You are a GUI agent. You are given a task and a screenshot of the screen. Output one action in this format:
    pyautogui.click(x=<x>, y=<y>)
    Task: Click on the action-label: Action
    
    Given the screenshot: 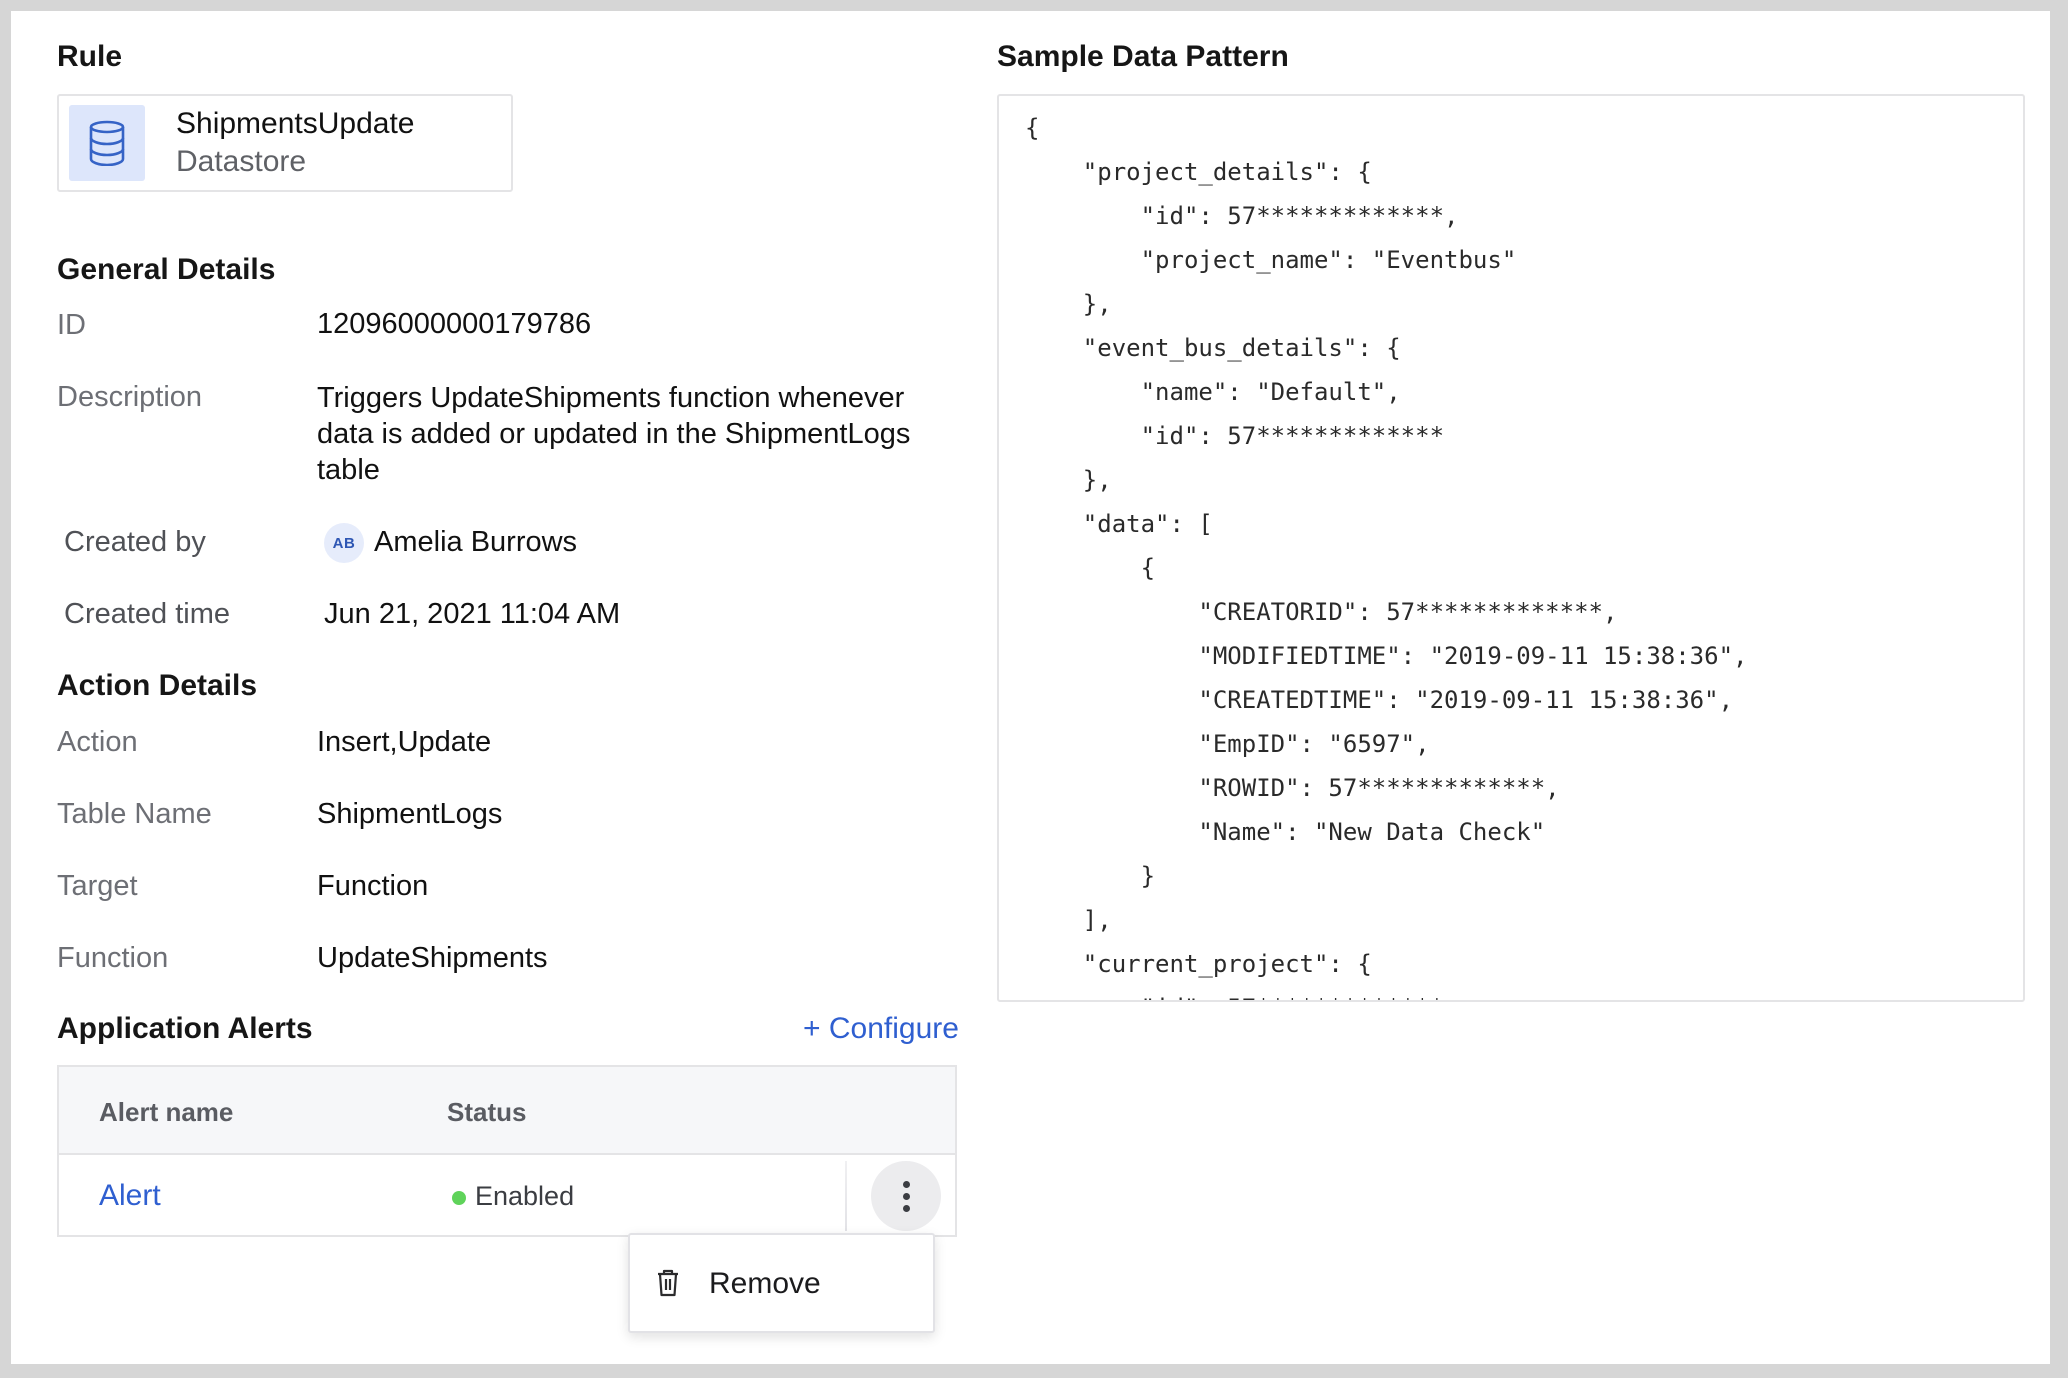 What is the action you would take?
    pyautogui.click(x=97, y=742)
    